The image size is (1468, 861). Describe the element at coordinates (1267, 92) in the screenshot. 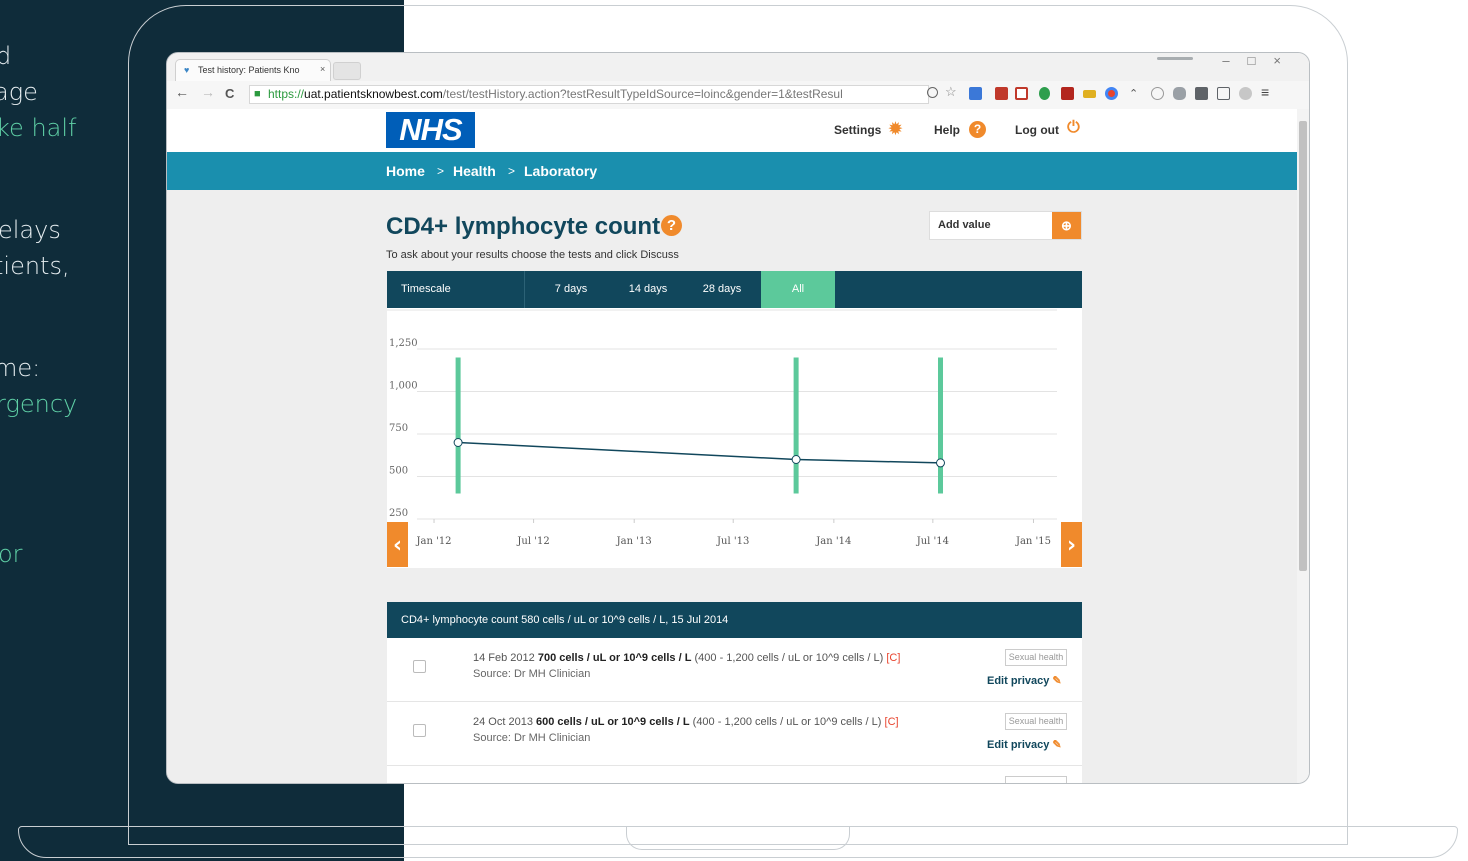

I see `menu-icon: ≡` at that location.